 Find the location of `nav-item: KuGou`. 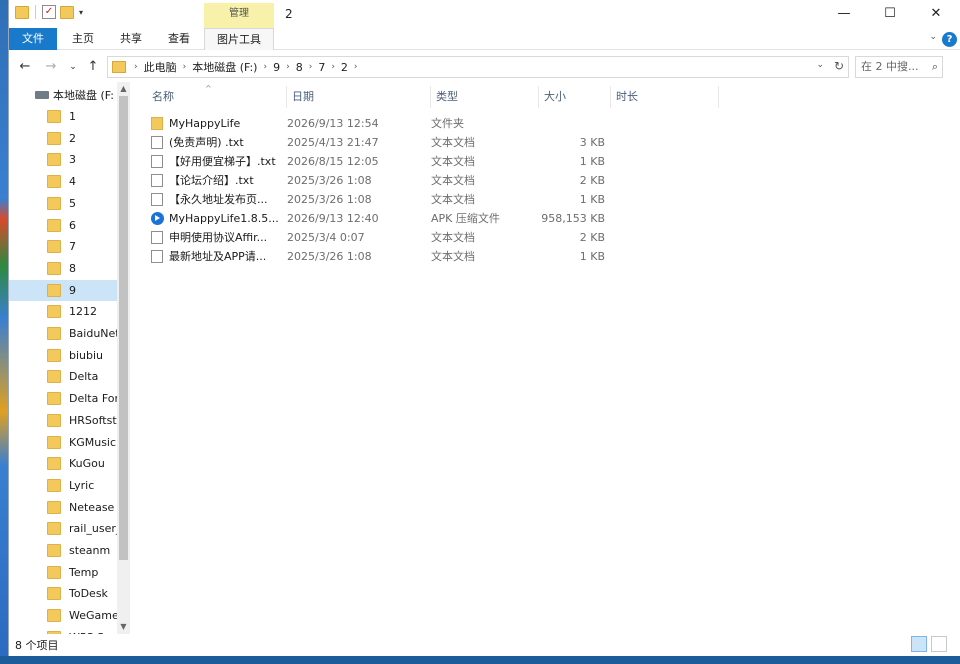

nav-item: KuGou is located at coordinates (63, 463).